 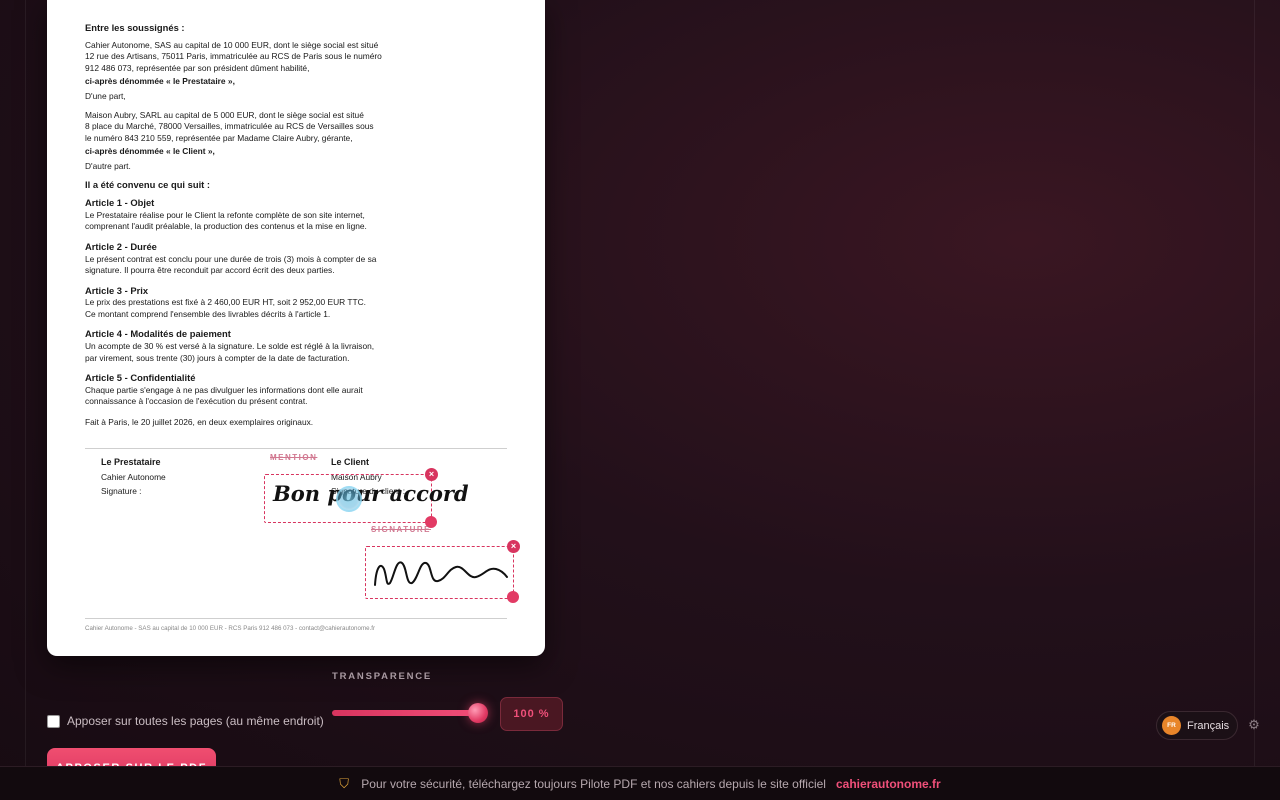 I want to click on party2-end: D'autre part., so click(x=108, y=165).